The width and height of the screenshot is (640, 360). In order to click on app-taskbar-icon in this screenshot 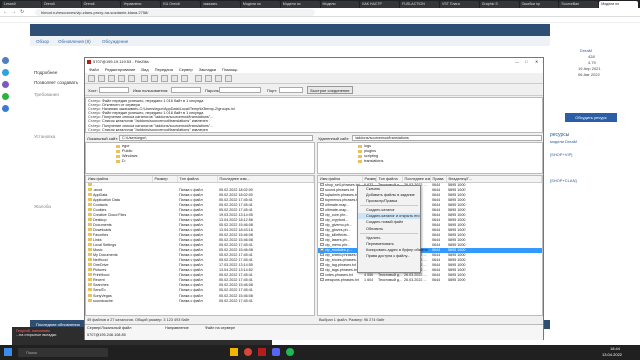, I will do `click(290, 352)`.